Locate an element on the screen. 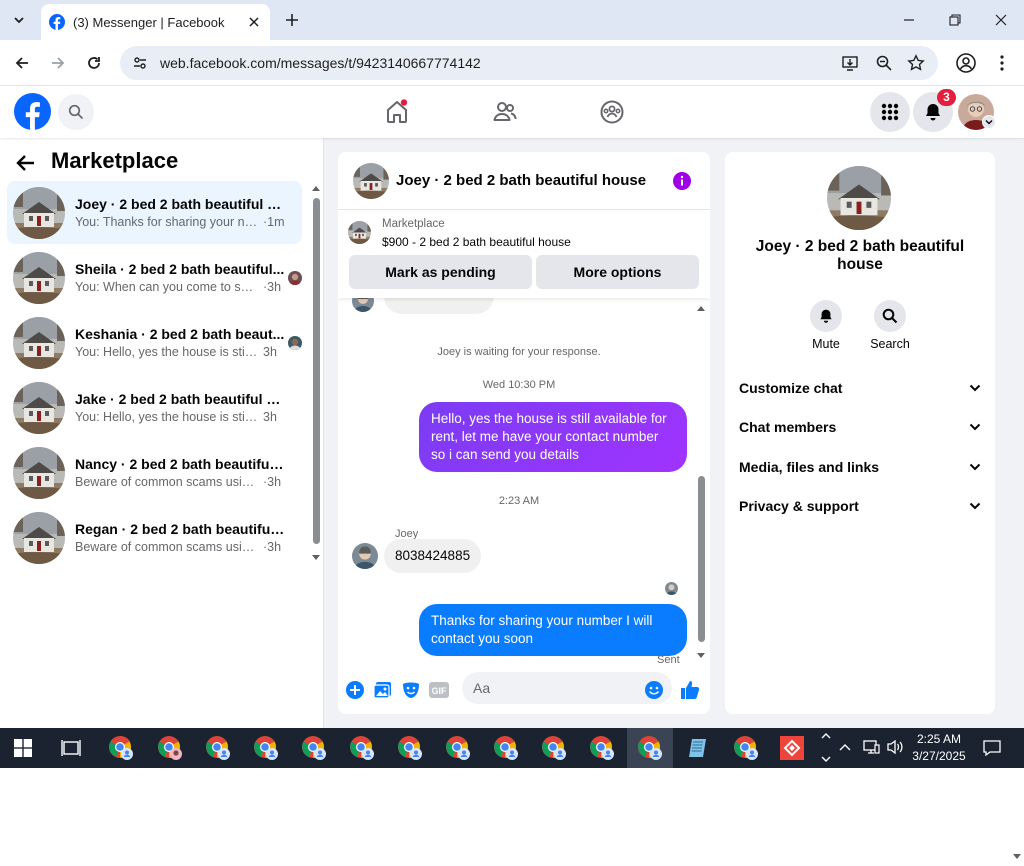  forward-button is located at coordinates (58, 63).